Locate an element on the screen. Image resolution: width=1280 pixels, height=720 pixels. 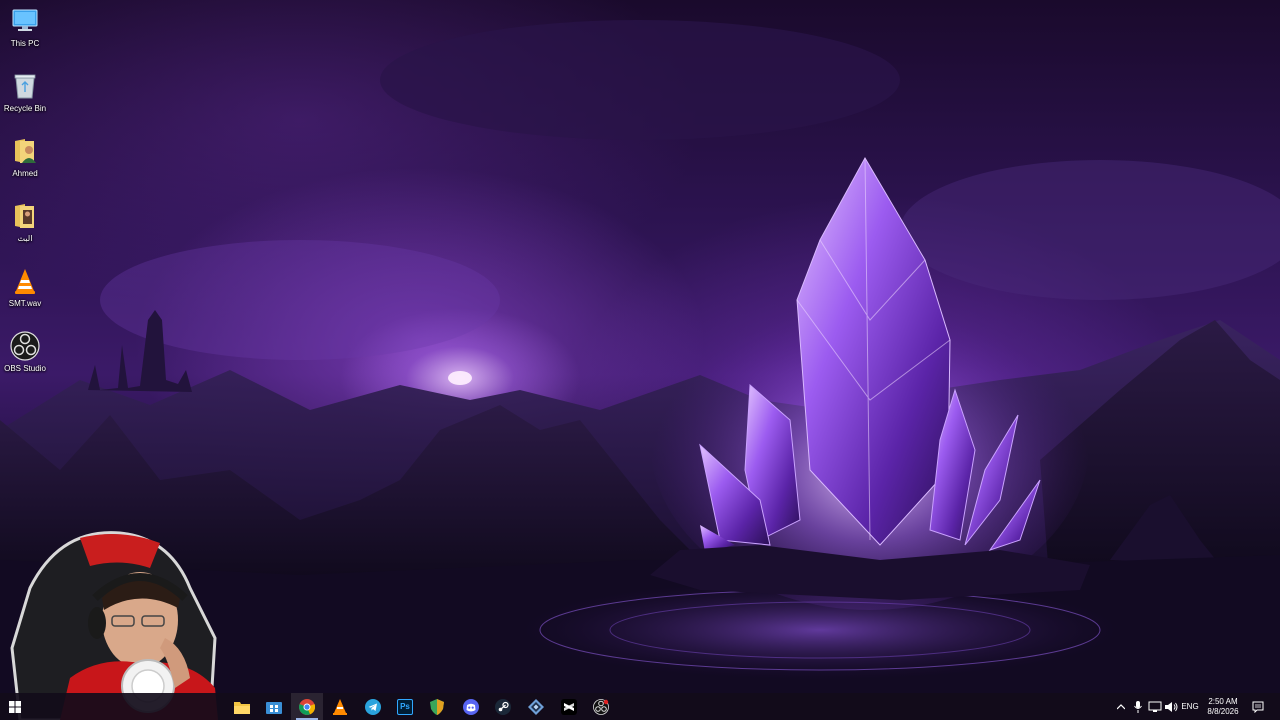
speaker-icon is located at coordinates (1171, 706).